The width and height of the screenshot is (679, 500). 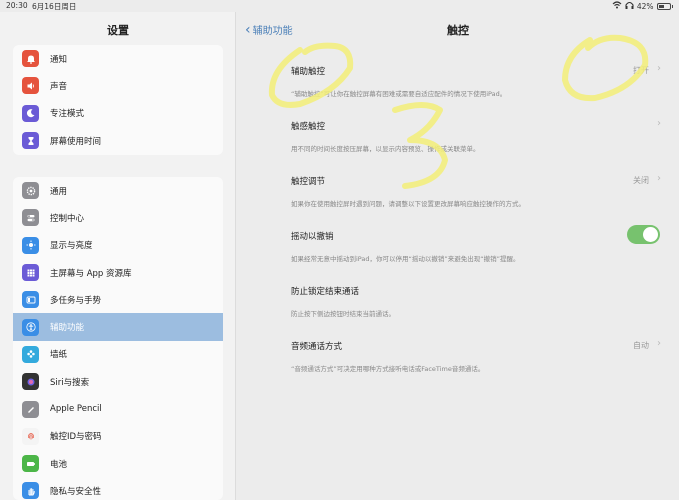 I want to click on sidebar-item-multitasking: 多任务与手势, so click(x=118, y=299).